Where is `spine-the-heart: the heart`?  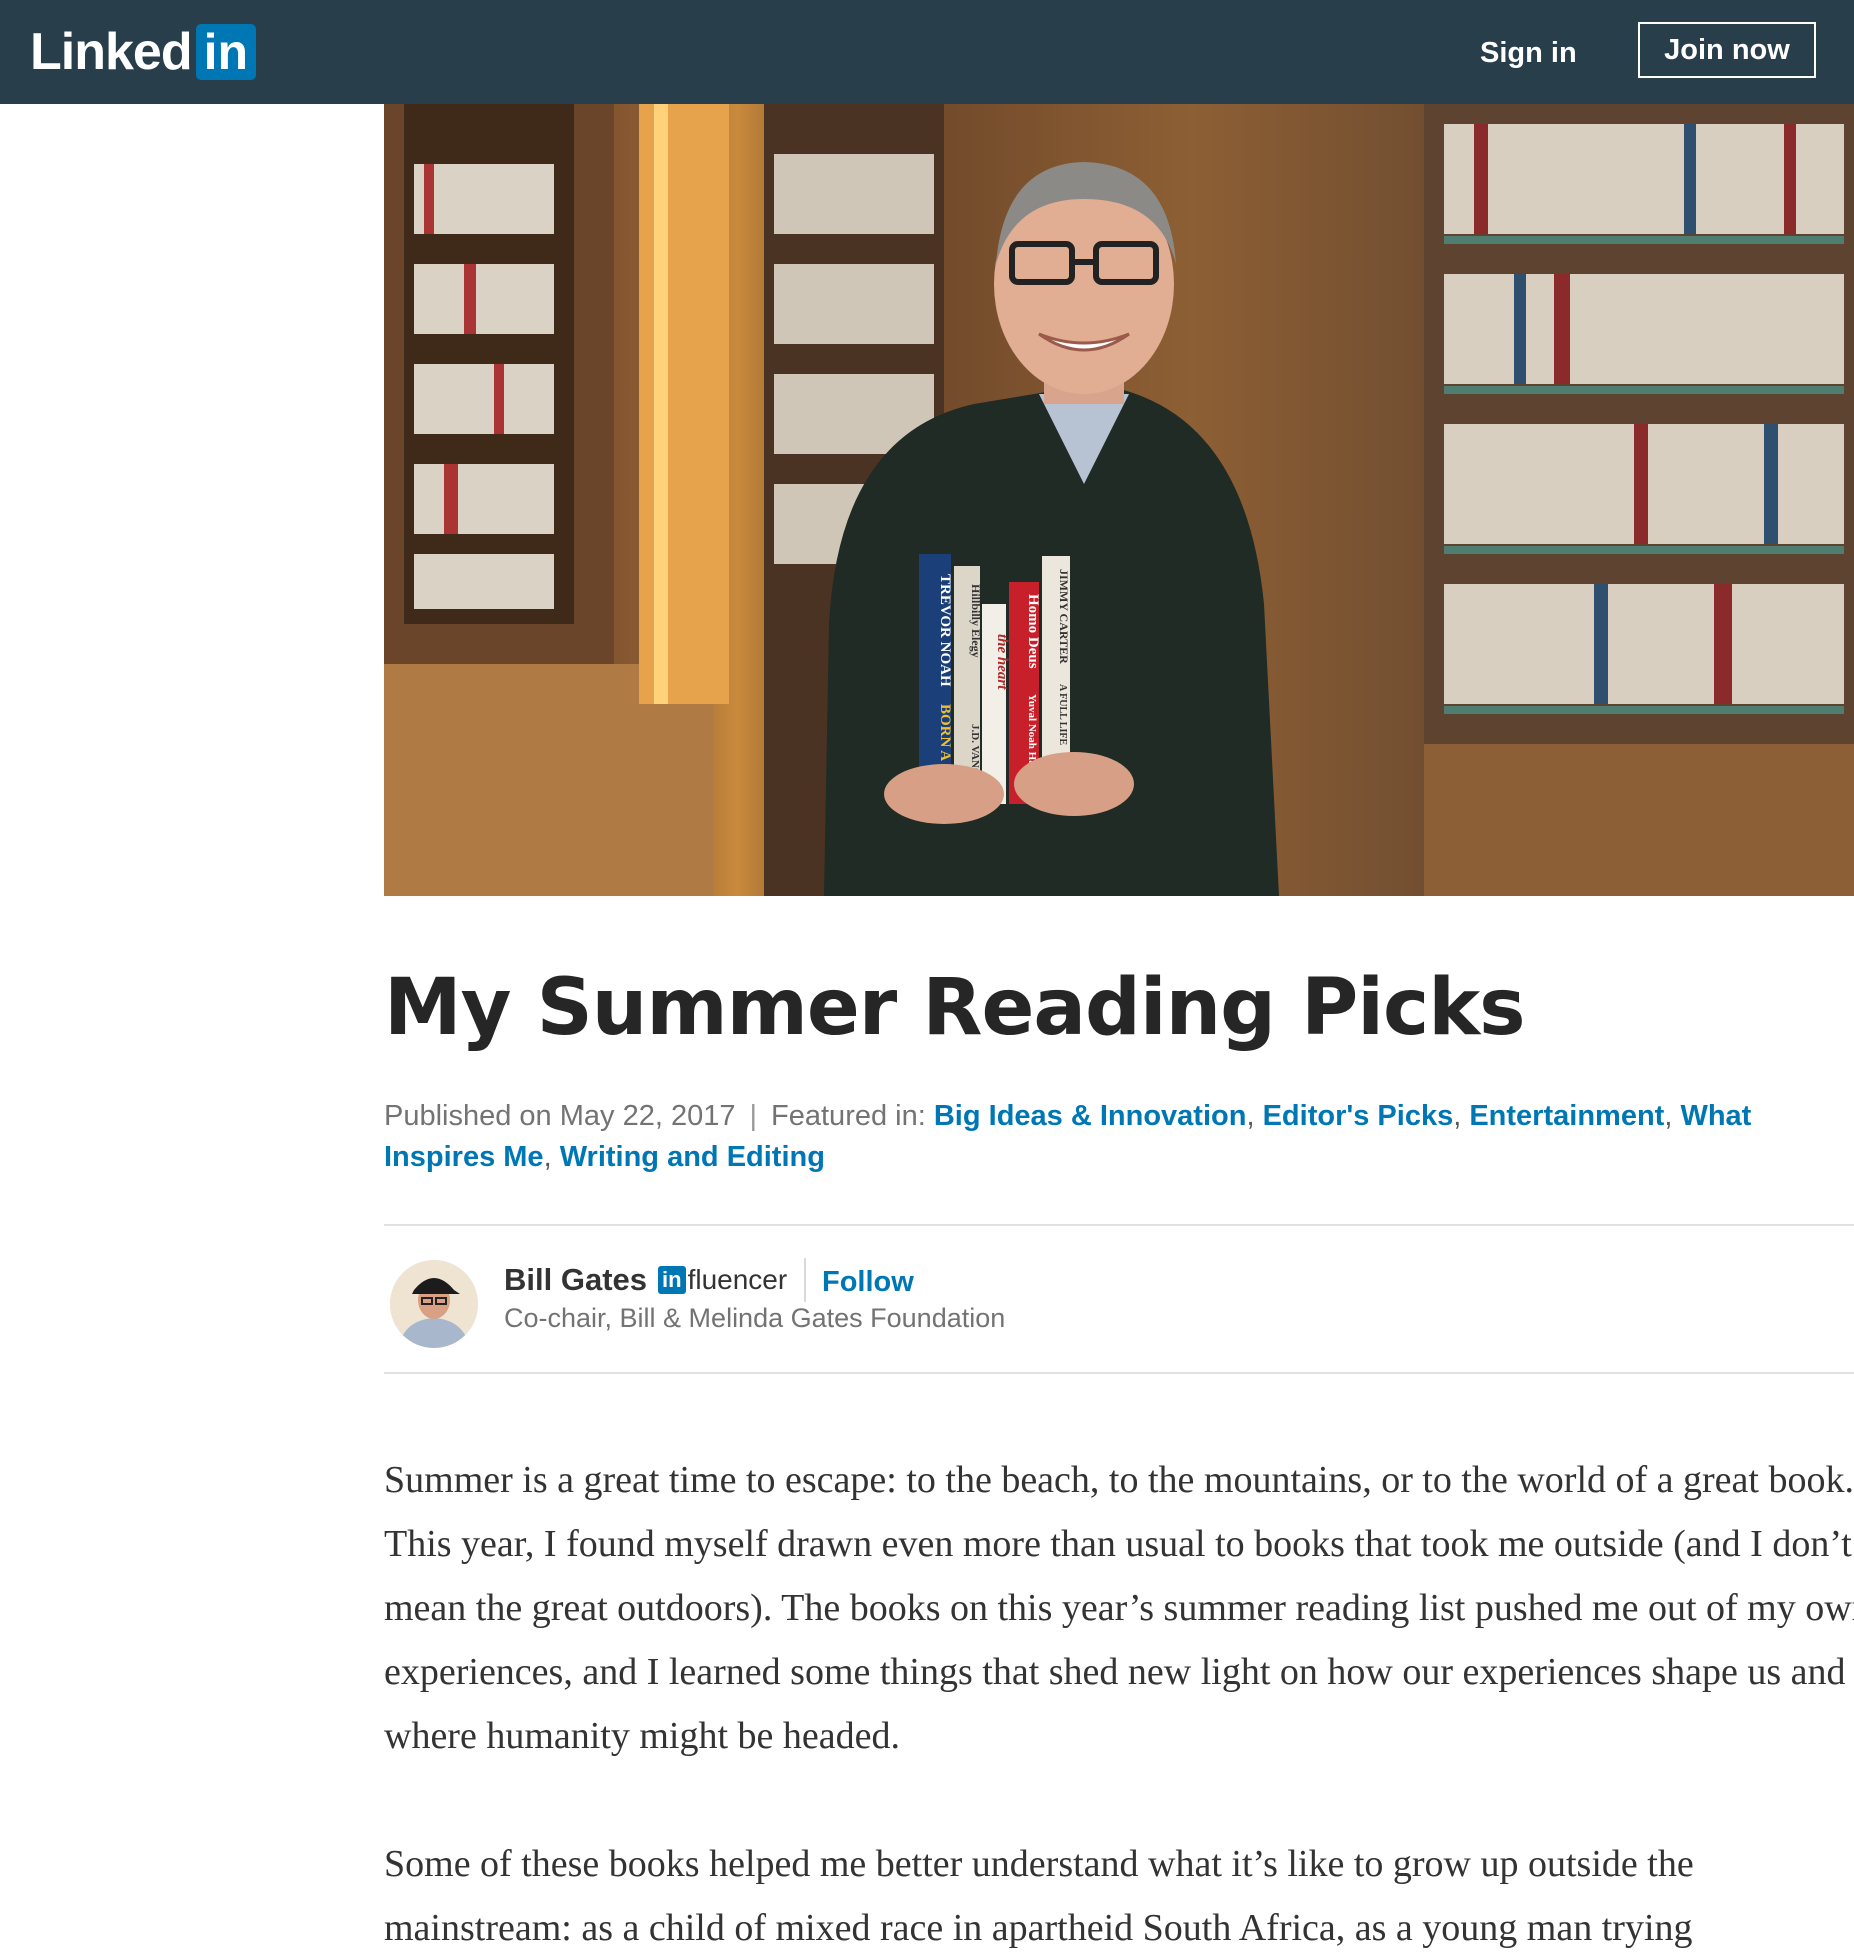 spine-the-heart: the heart is located at coordinates (1002, 662).